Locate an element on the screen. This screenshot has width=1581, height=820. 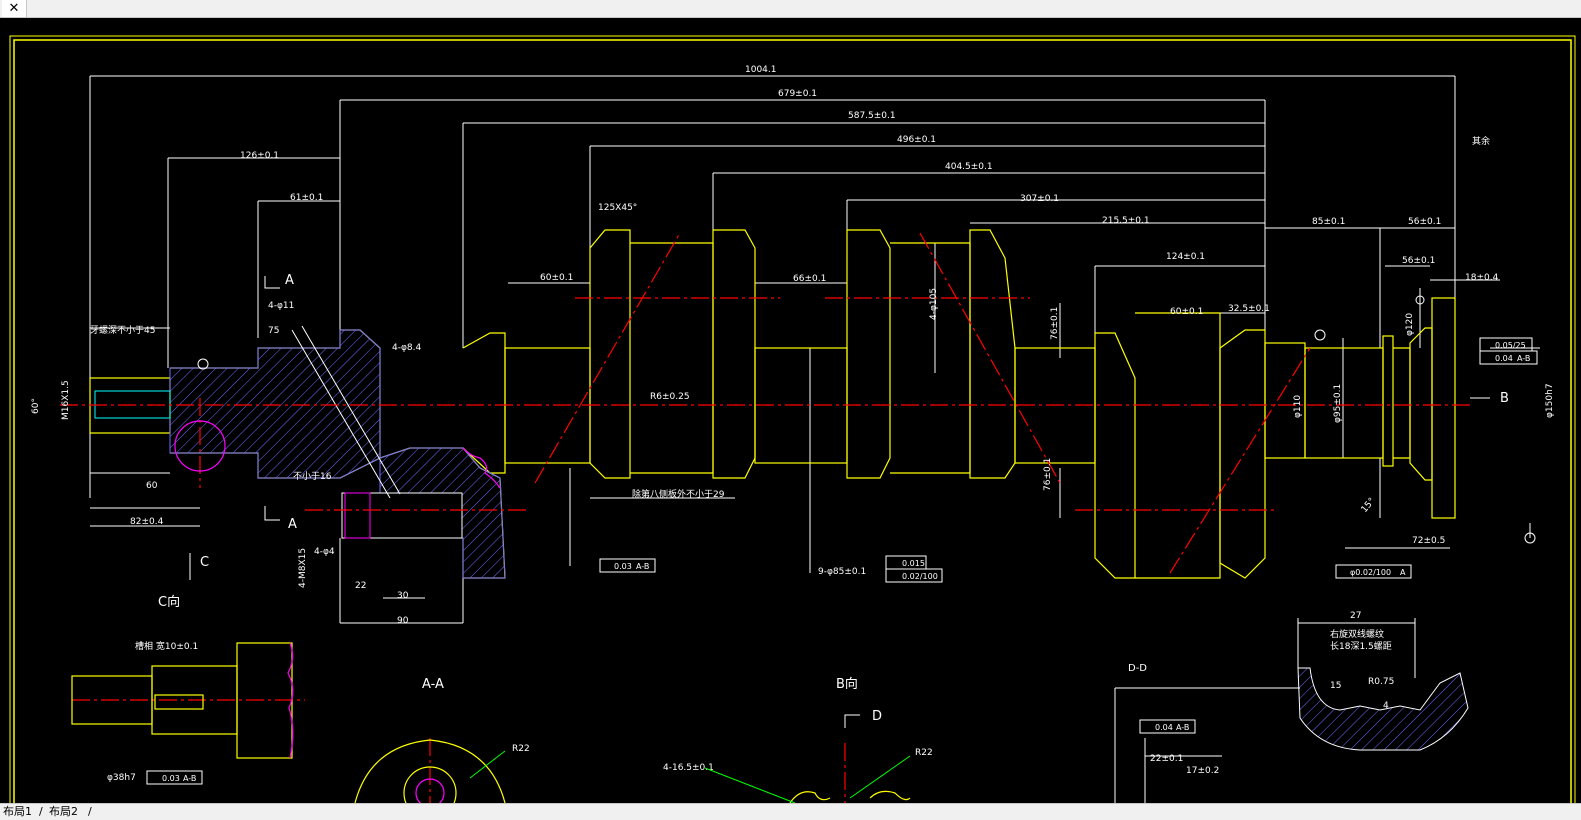
dim-38: φ38h7 is located at coordinates (121, 778).